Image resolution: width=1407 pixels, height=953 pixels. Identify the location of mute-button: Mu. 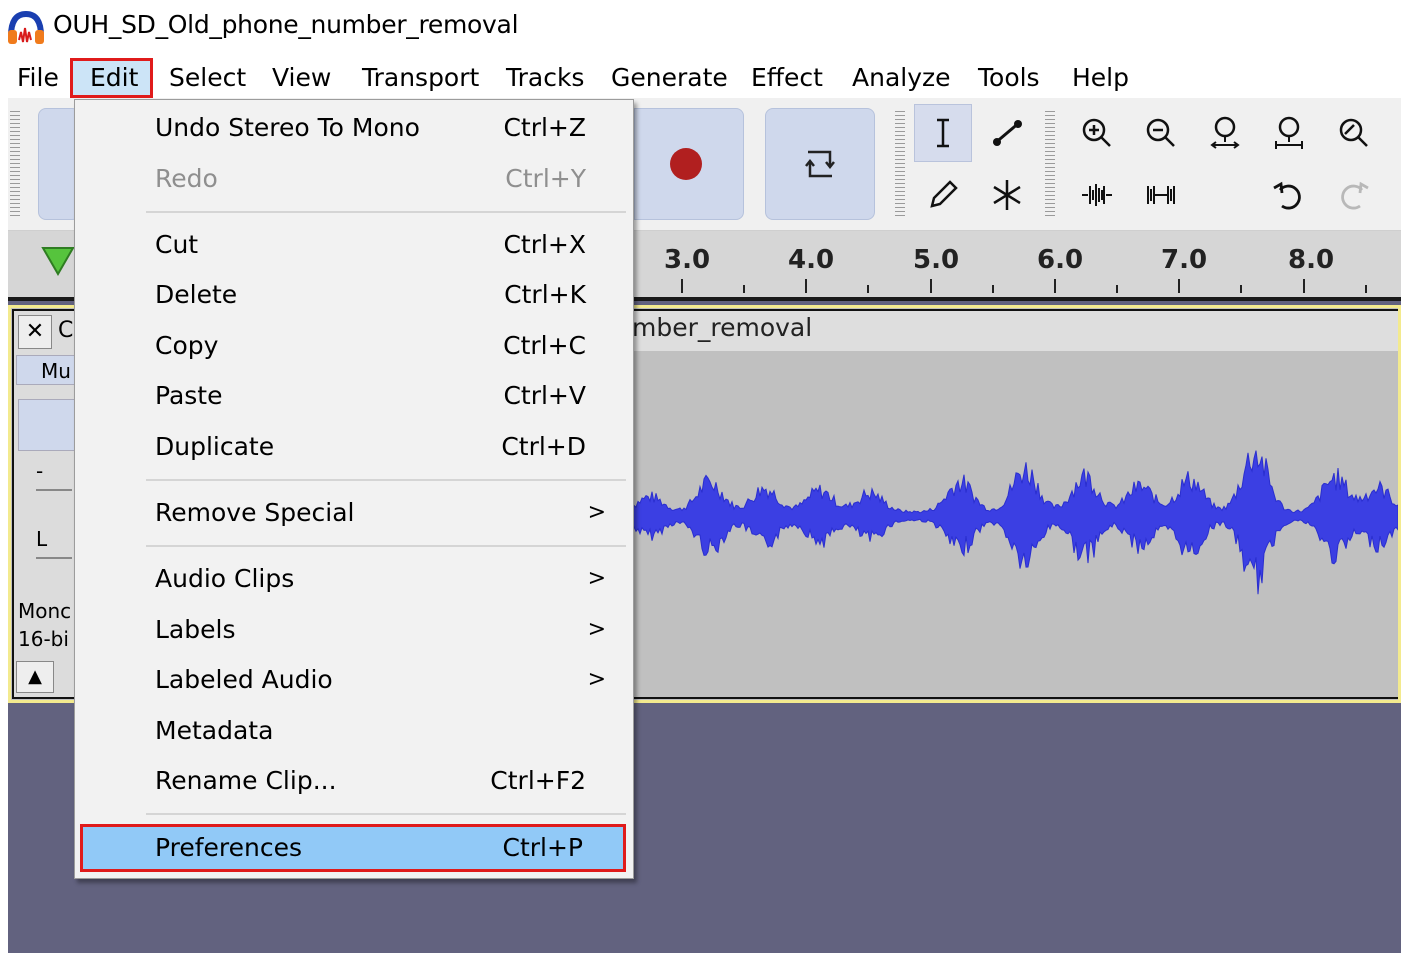
(46, 370).